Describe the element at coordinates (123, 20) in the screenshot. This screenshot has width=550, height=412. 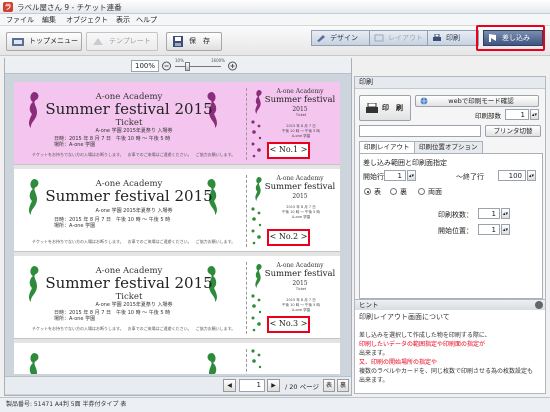
I see `menu-view: 表示` at that location.